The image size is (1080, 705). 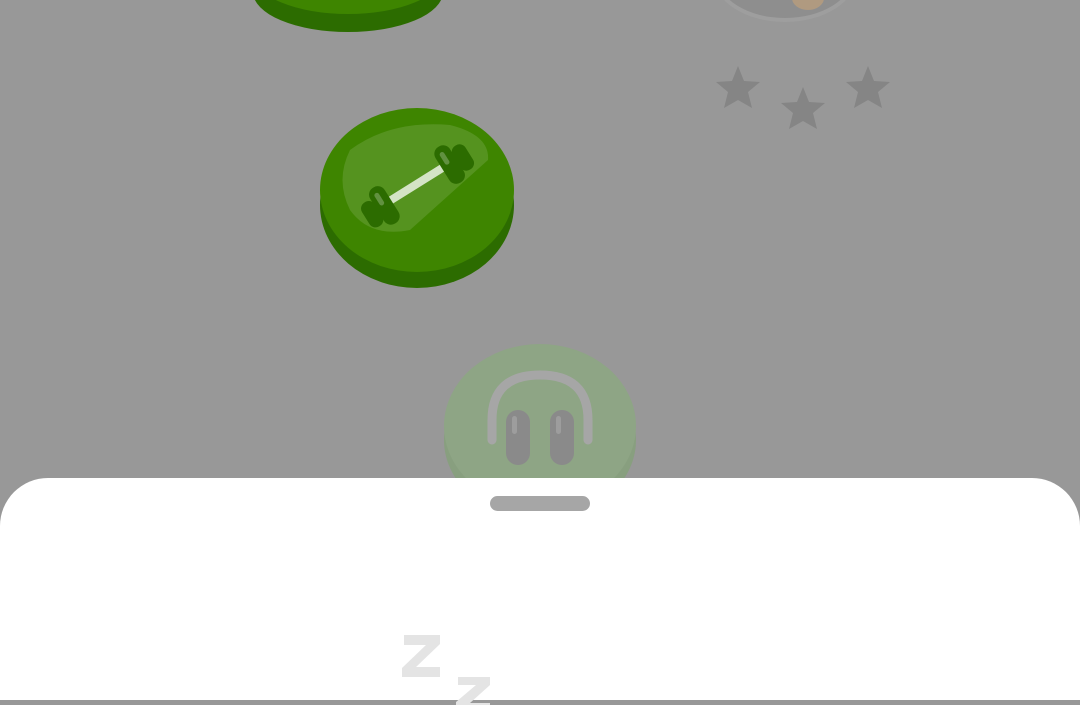 What do you see at coordinates (540, 503) in the screenshot?
I see `sheet-drag-handle` at bounding box center [540, 503].